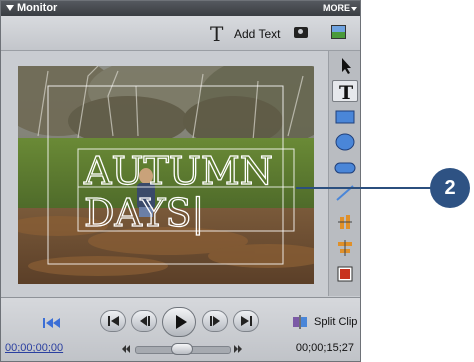 This screenshot has height=362, width=474. What do you see at coordinates (216, 34) in the screenshot?
I see `add-text-icon: T` at bounding box center [216, 34].